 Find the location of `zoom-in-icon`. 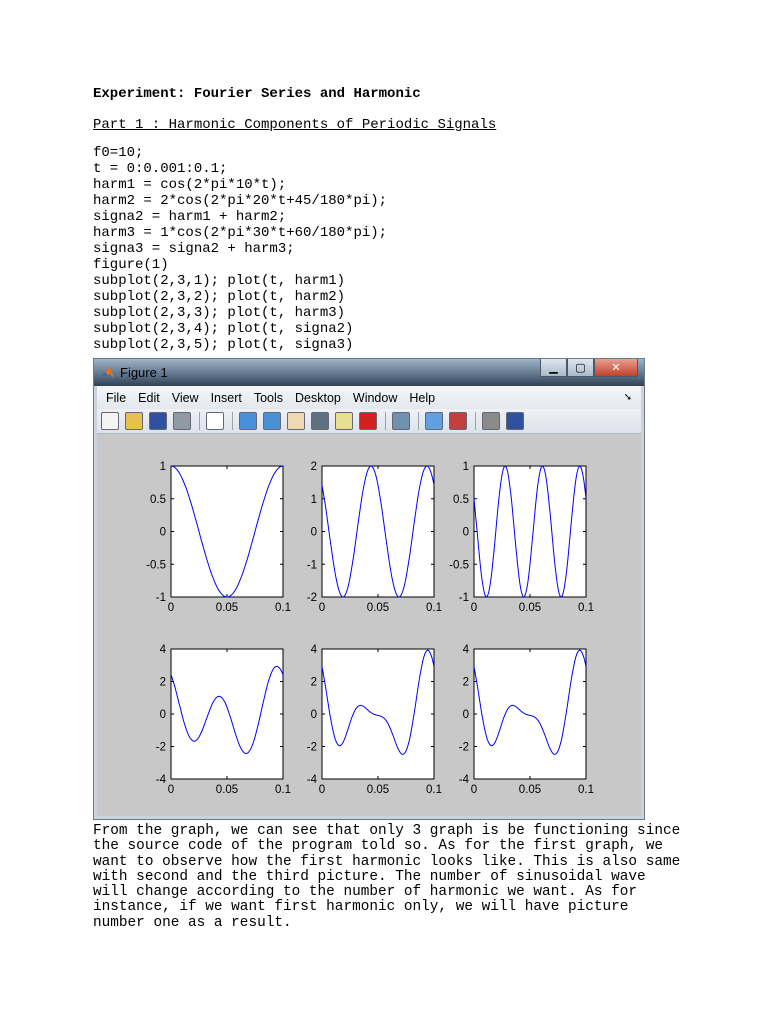

zoom-in-icon is located at coordinates (248, 421).